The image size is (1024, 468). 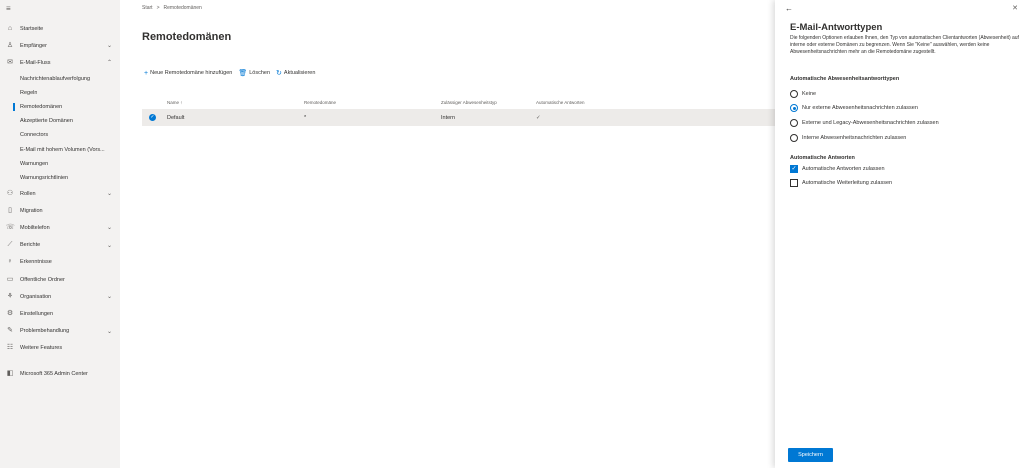 I want to click on sidebar-subitem-label: Warnungsrichtlinien, so click(x=44, y=177).